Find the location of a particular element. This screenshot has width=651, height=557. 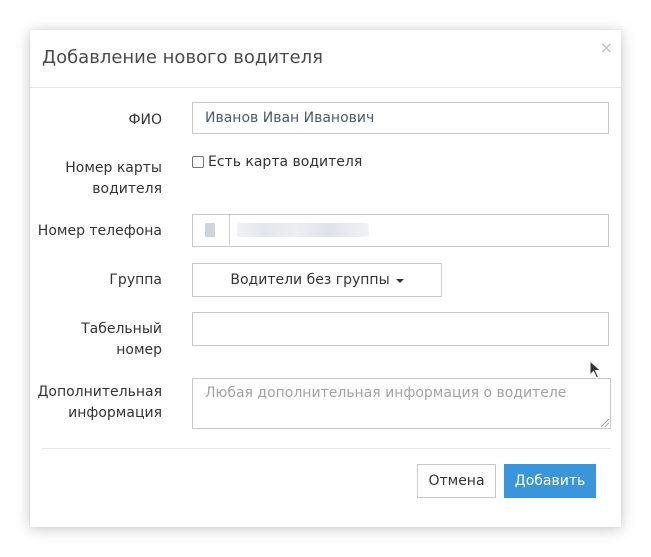

tabel-number-input is located at coordinates (400, 329).